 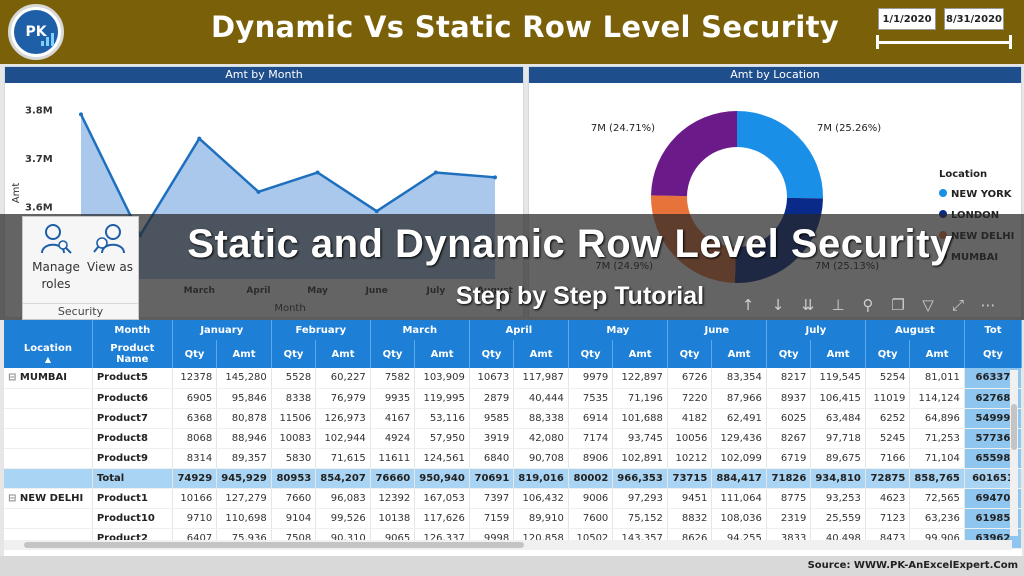 I want to click on month-header: July, so click(x=816, y=330).